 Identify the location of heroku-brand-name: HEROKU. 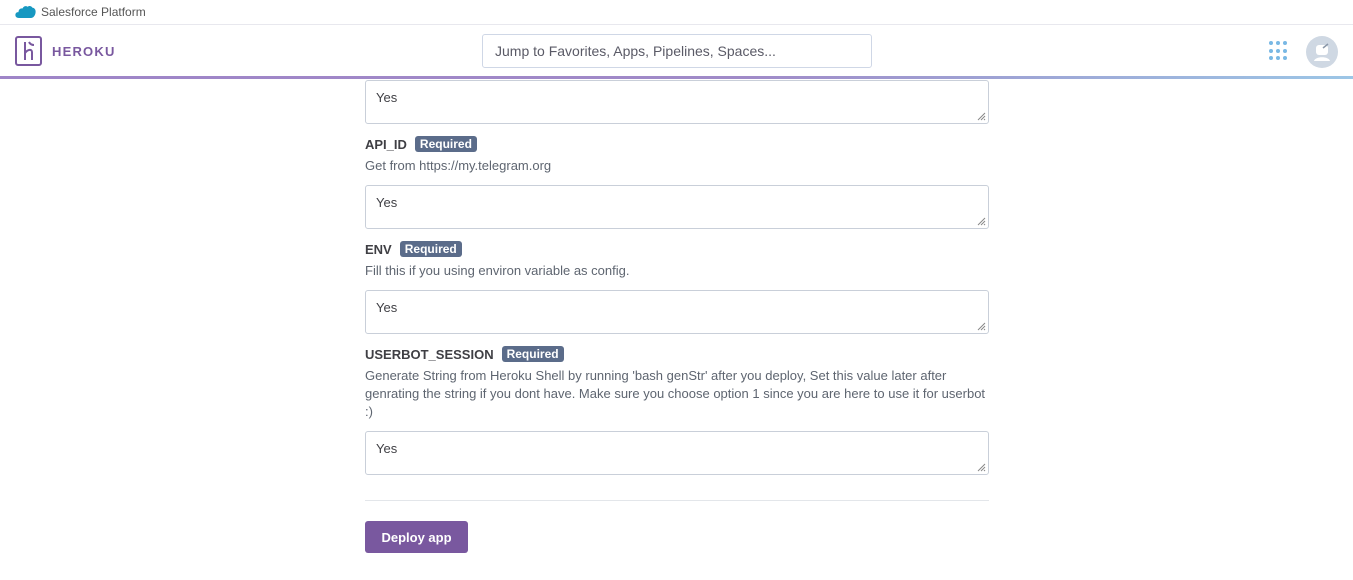
(84, 51).